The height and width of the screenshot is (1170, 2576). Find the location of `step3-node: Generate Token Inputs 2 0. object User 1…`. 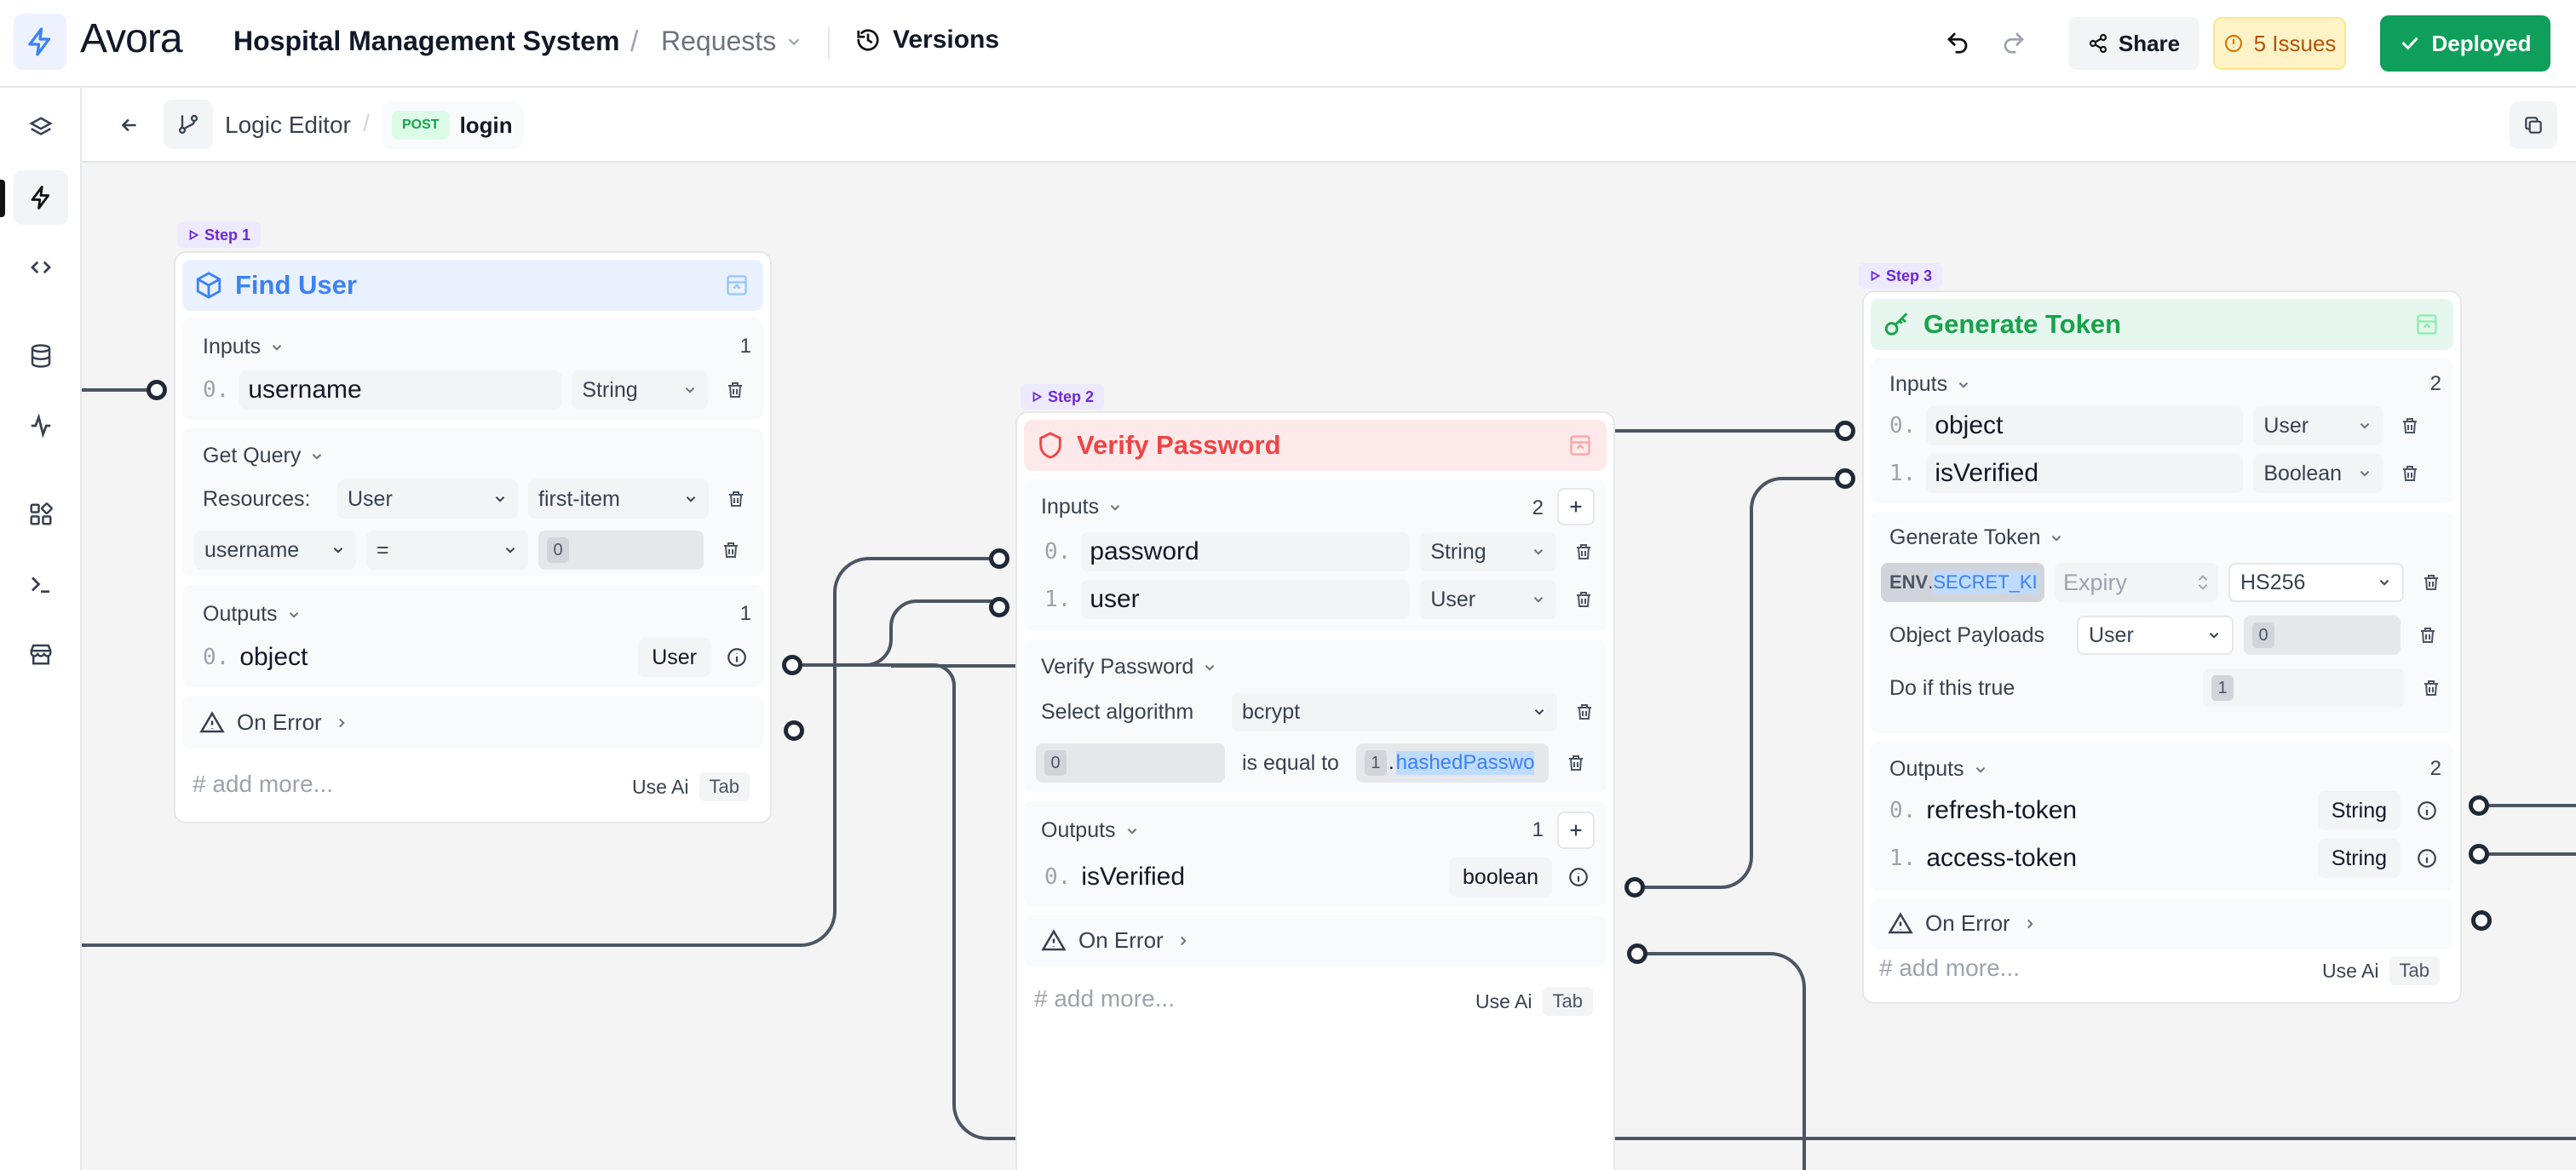

step3-node: Generate Token Inputs 2 0. object User 1… is located at coordinates (2162, 647).